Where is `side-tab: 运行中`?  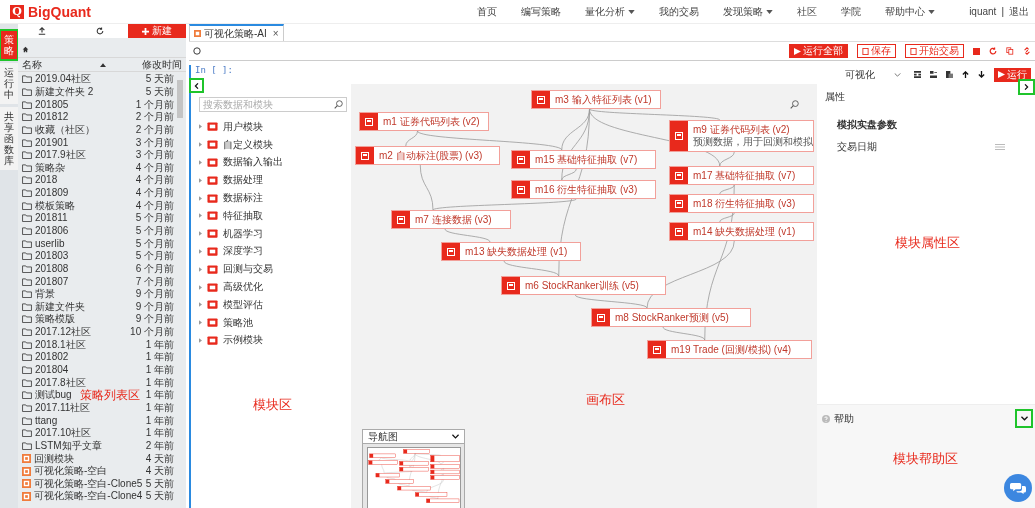
side-tab: 运行中 is located at coordinates (9, 83).